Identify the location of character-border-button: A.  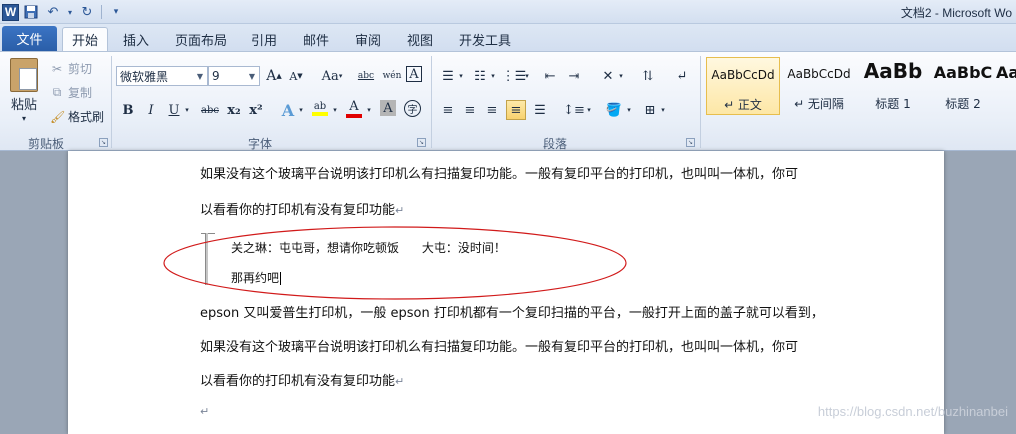
(414, 74).